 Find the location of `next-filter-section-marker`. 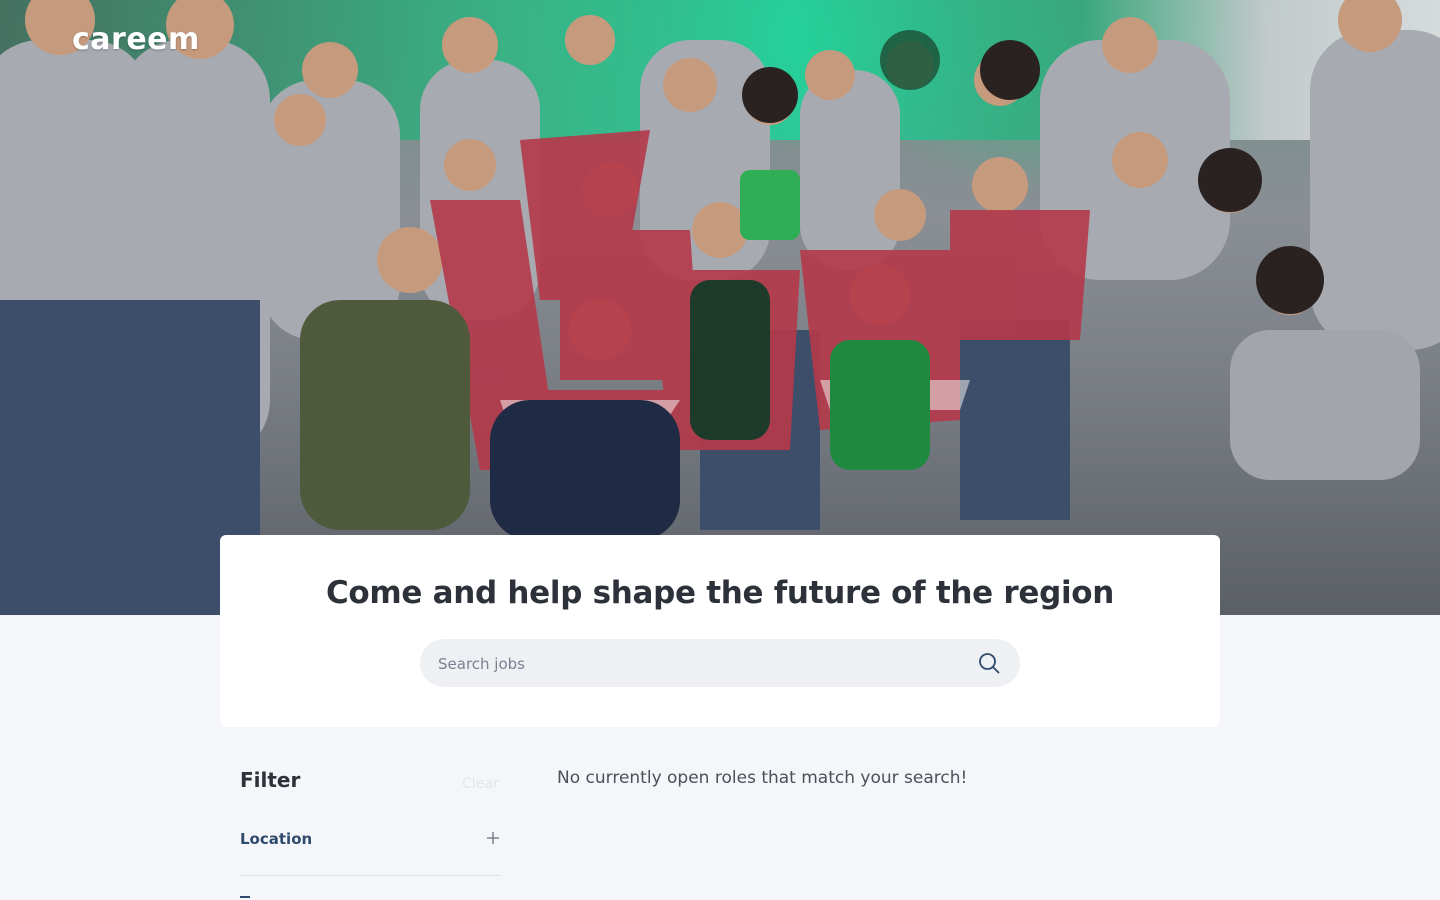

next-filter-section-marker is located at coordinates (245, 897).